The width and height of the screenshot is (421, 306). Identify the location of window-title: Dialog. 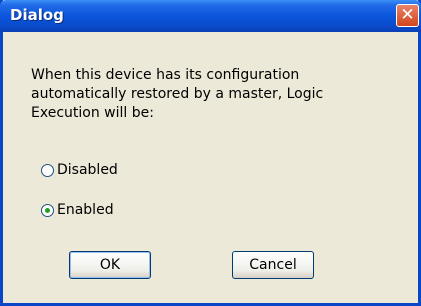
(37, 15).